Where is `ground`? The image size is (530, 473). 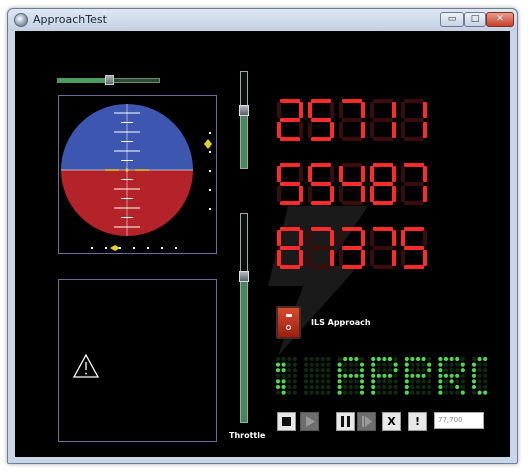 ground is located at coordinates (127, 203).